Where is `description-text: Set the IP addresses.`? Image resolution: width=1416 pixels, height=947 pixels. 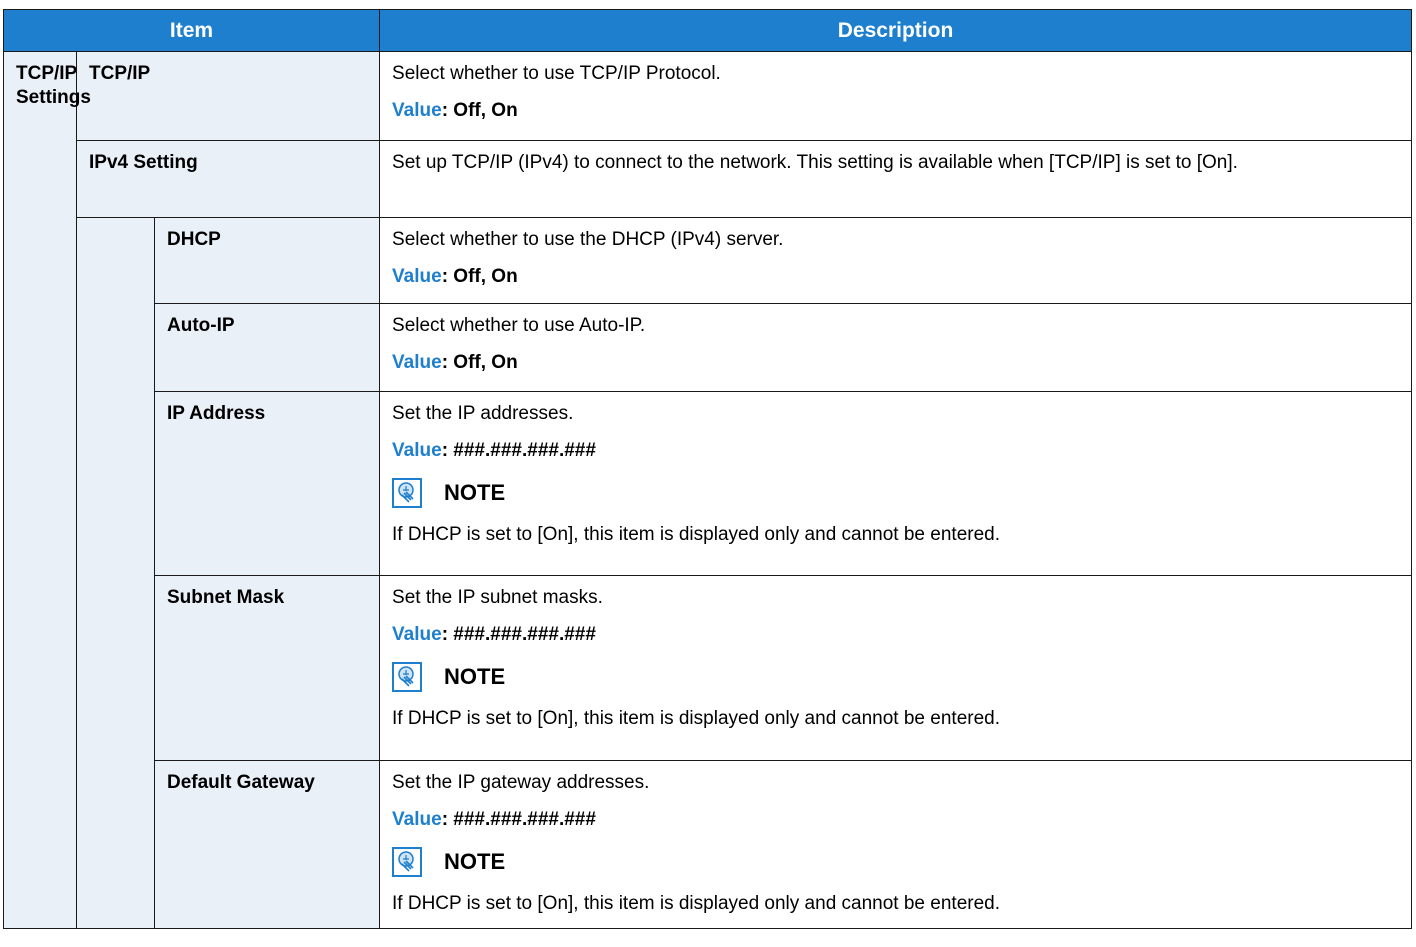 description-text: Set the IP addresses. is located at coordinates (483, 413).